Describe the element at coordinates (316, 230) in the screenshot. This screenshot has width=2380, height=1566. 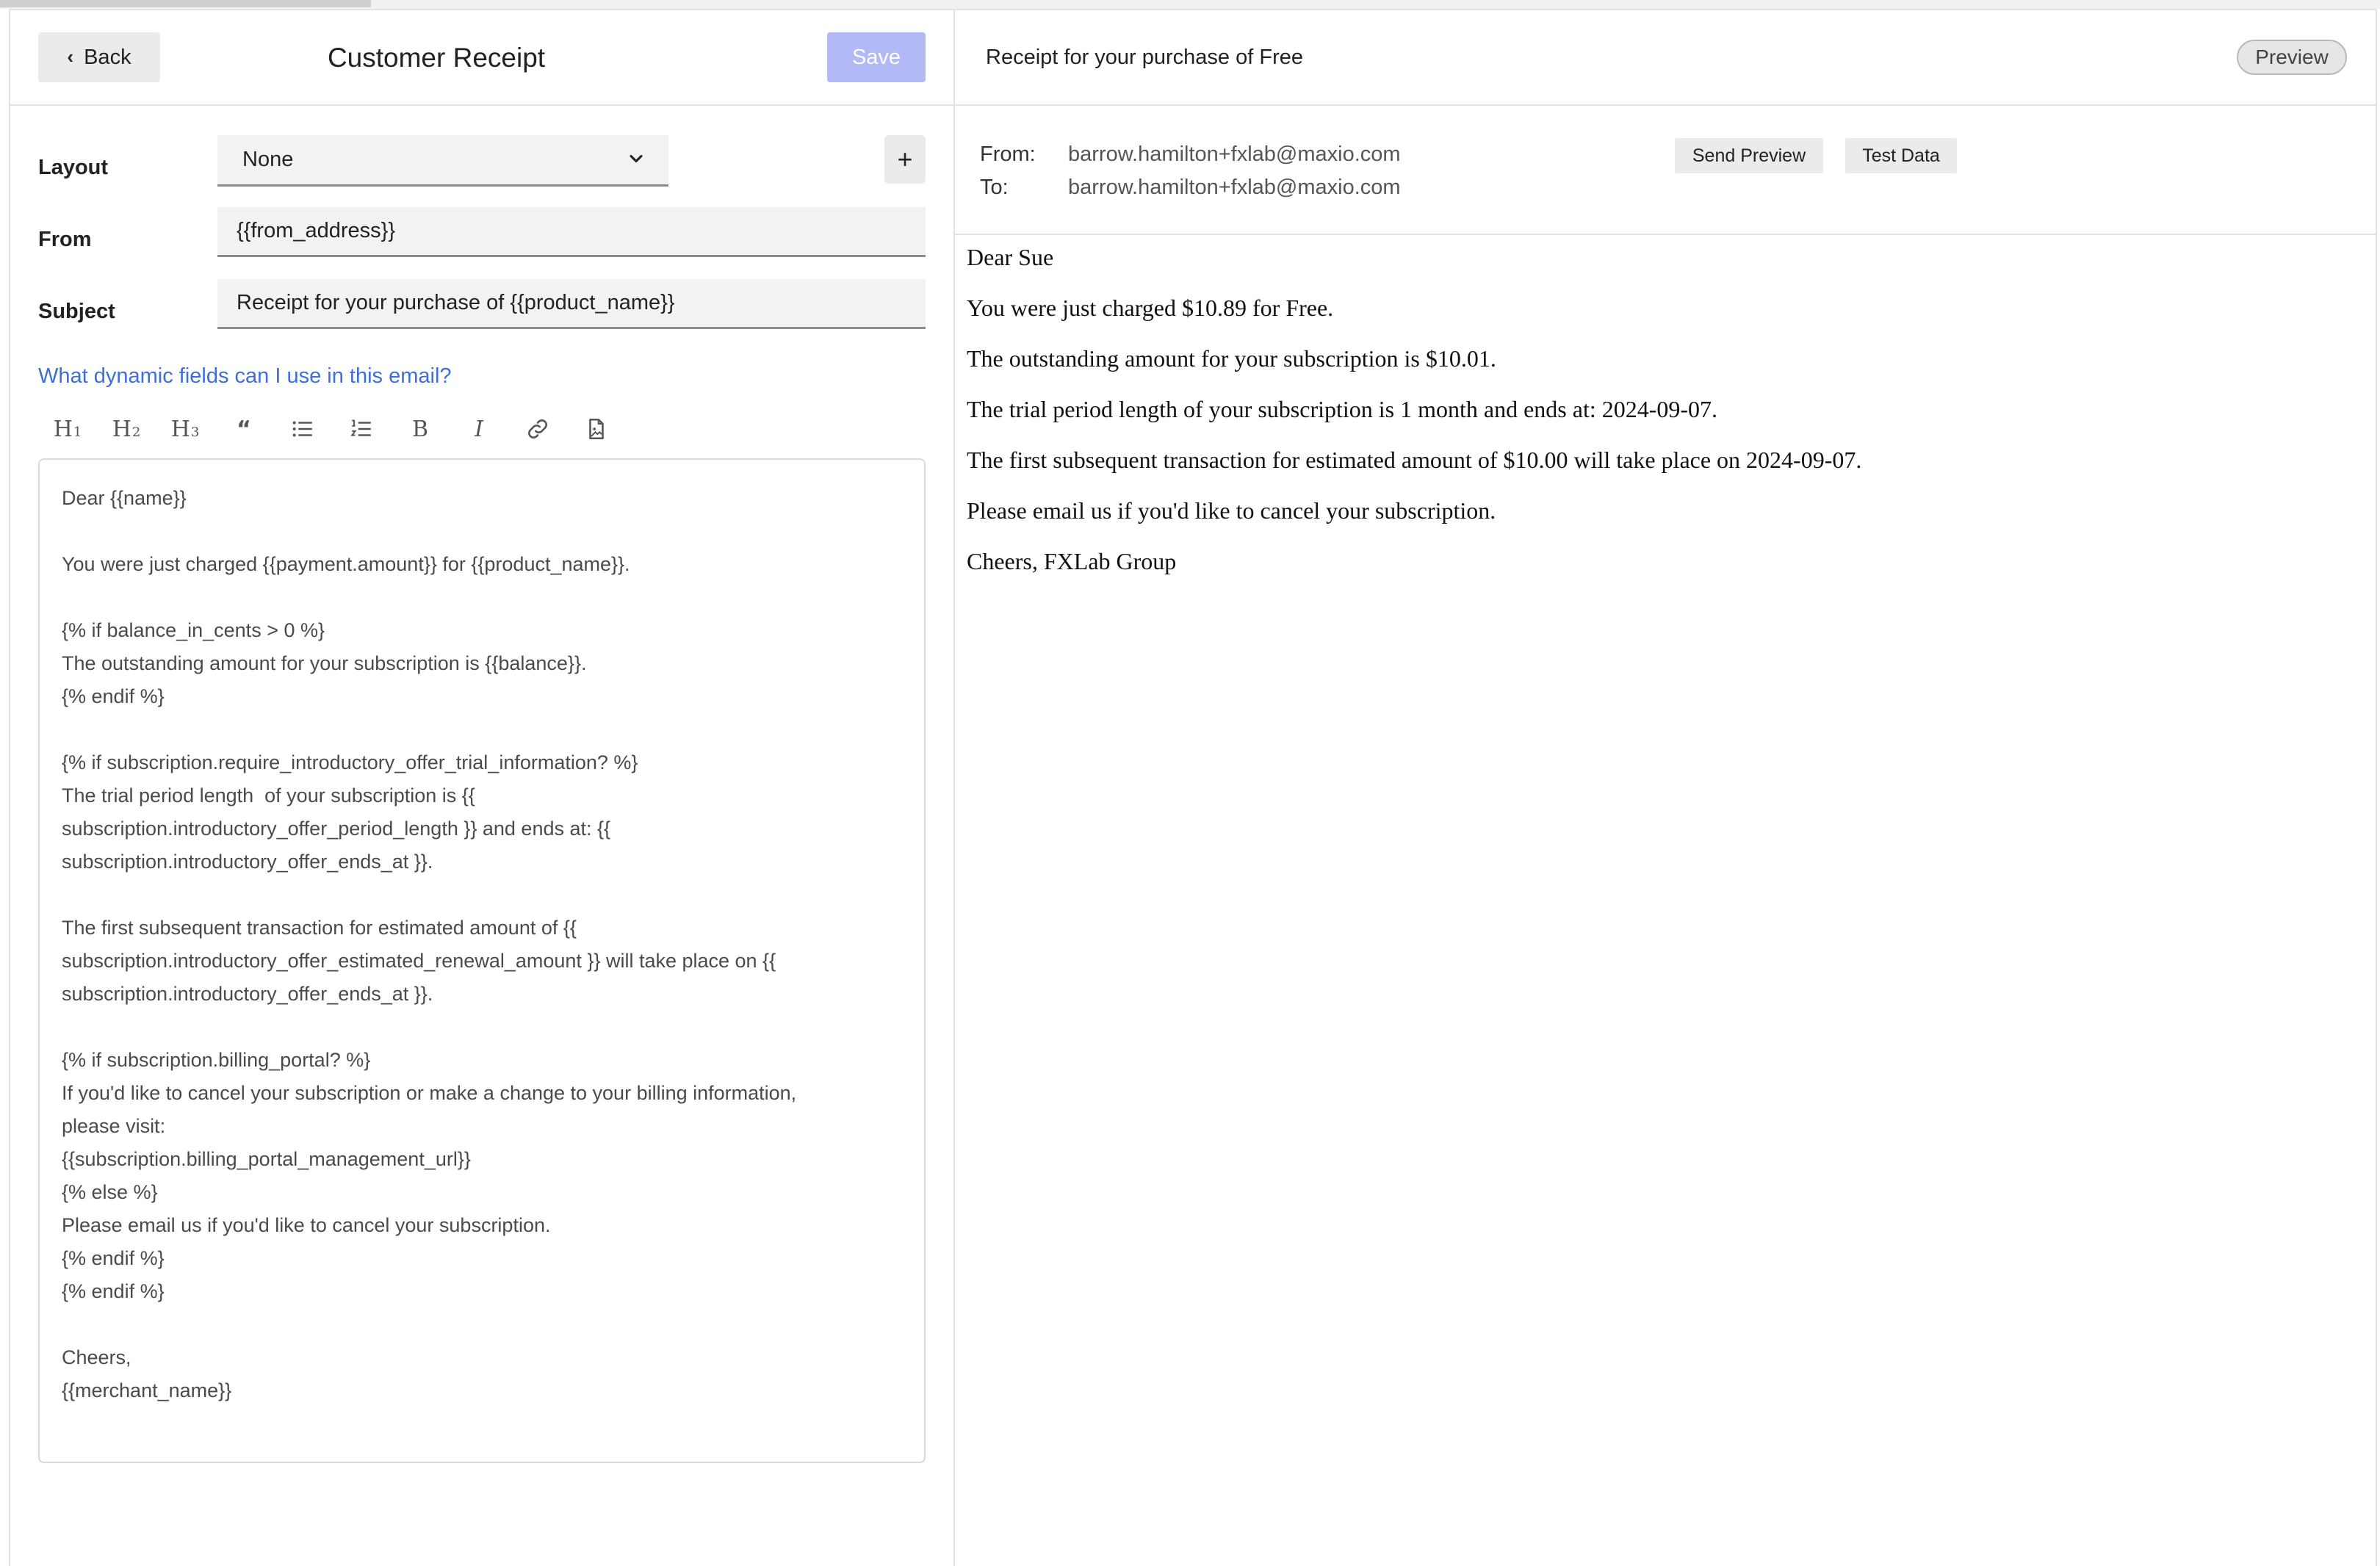
I see `from-field-value: {{from_address}}` at that location.